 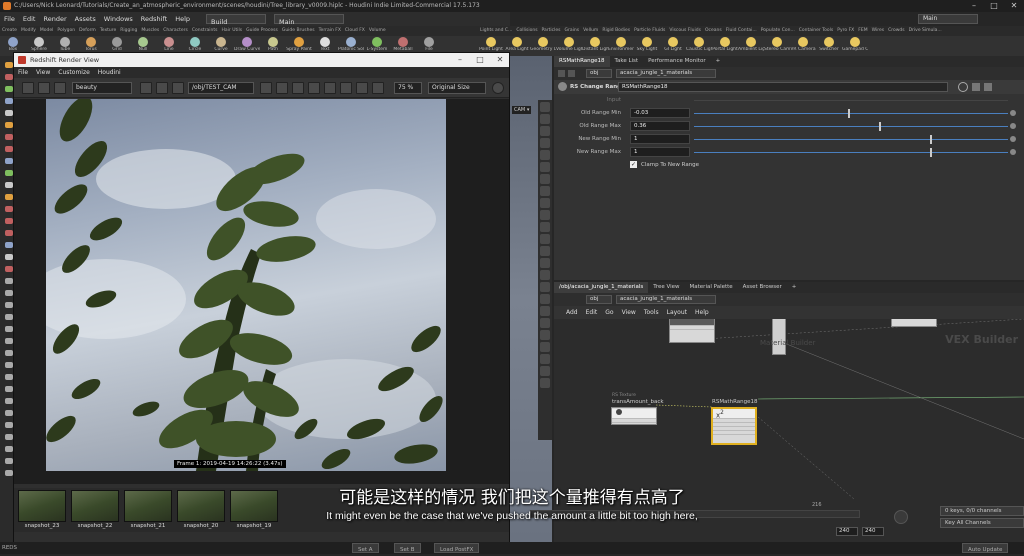 I want to click on shelf-tab: Hair Utils, so click(x=232, y=31).